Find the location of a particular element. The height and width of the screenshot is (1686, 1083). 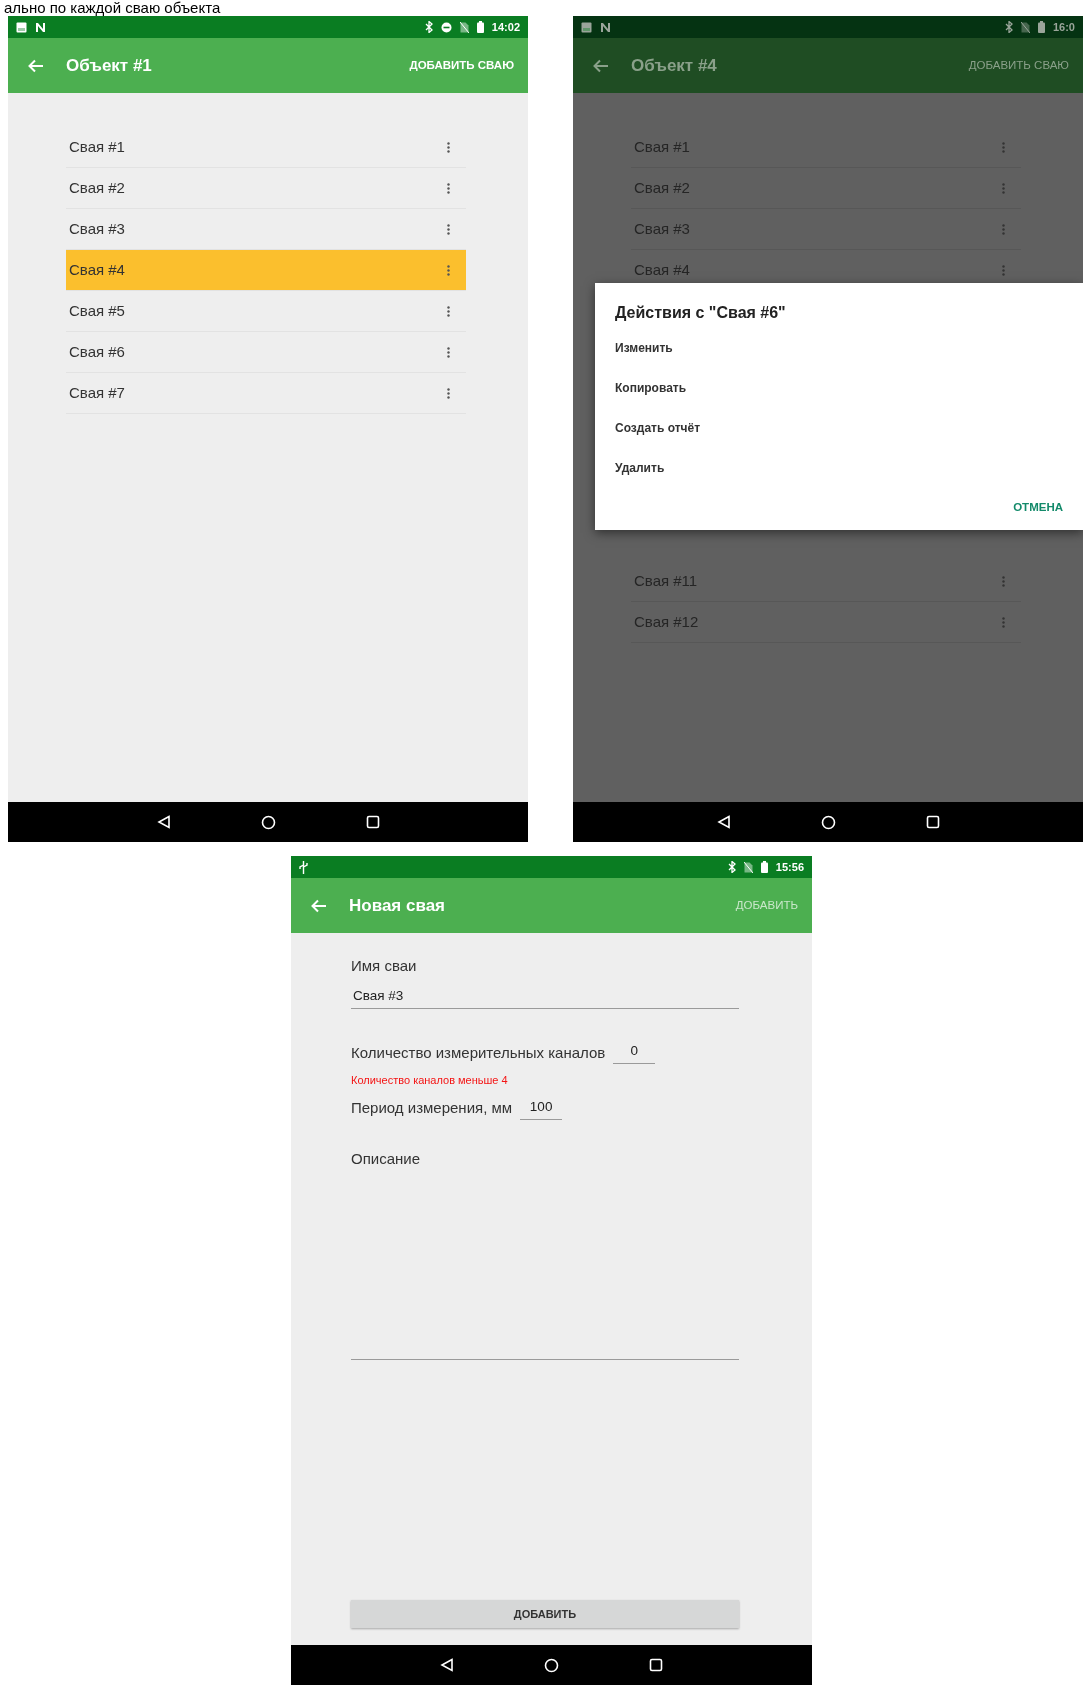

status-time: 14:02 is located at coordinates (505, 27).